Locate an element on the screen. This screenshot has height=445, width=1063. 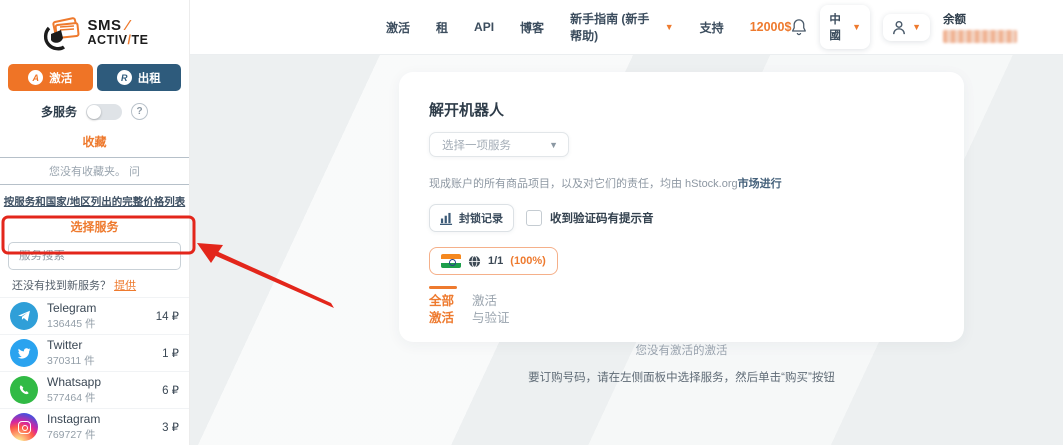
service-price: 14 ₽ is located at coordinates (167, 317).